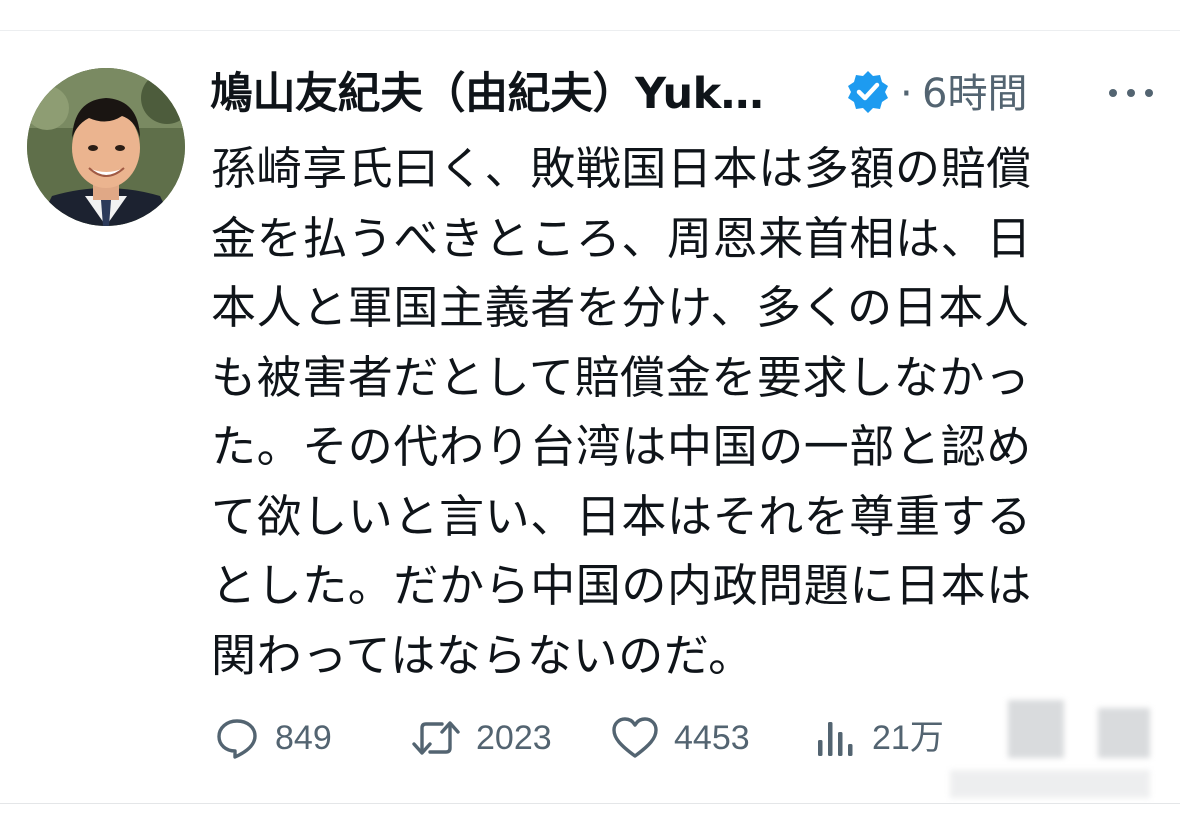 The height and width of the screenshot is (832, 1180). What do you see at coordinates (620, 307) in the screenshot?
I see `tweet-text-line: 本人と軍国主義者を分け、多くの日本人` at bounding box center [620, 307].